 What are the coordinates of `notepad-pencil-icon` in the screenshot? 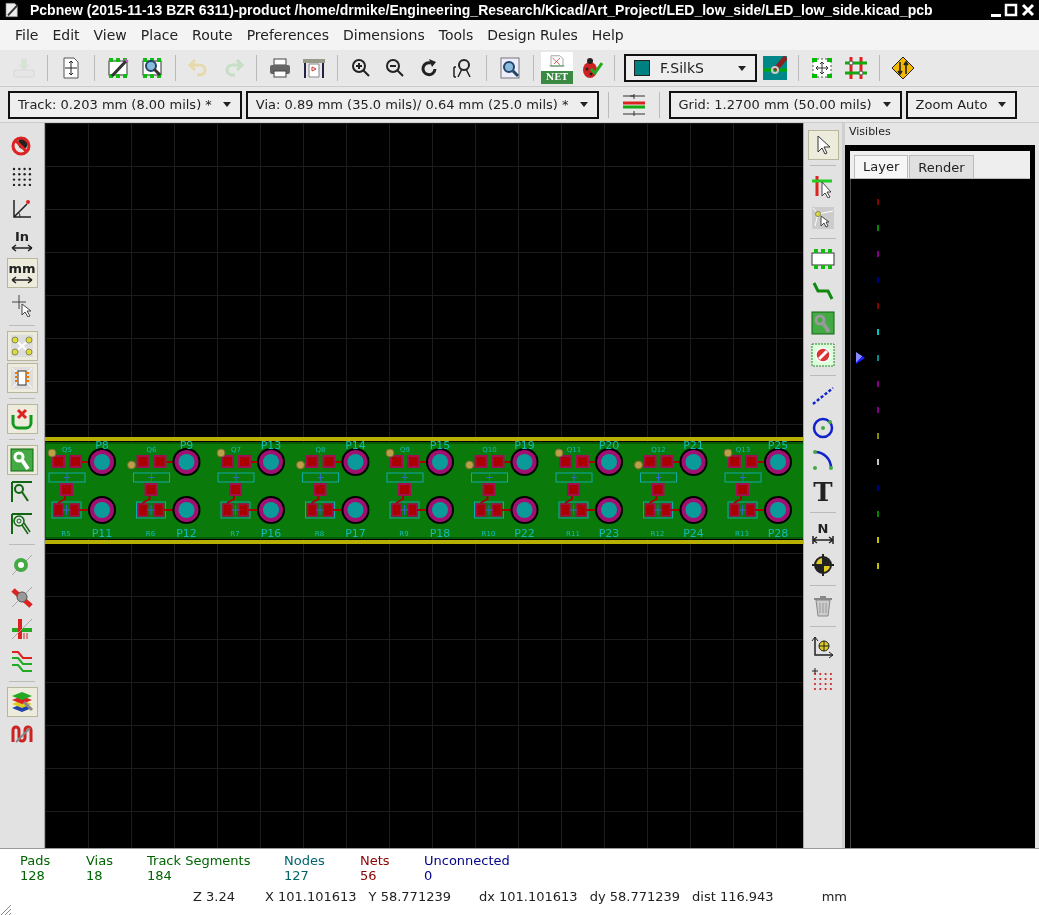 It's located at (12, 10).